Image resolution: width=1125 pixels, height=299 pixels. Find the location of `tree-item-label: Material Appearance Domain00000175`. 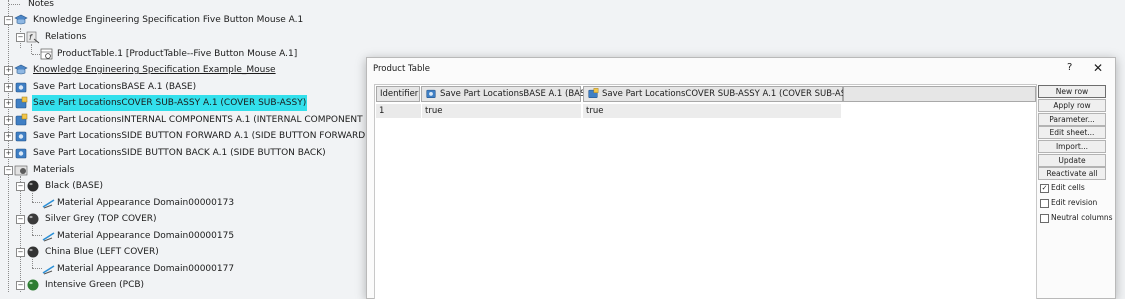

tree-item-label: Material Appearance Domain00000175 is located at coordinates (146, 236).